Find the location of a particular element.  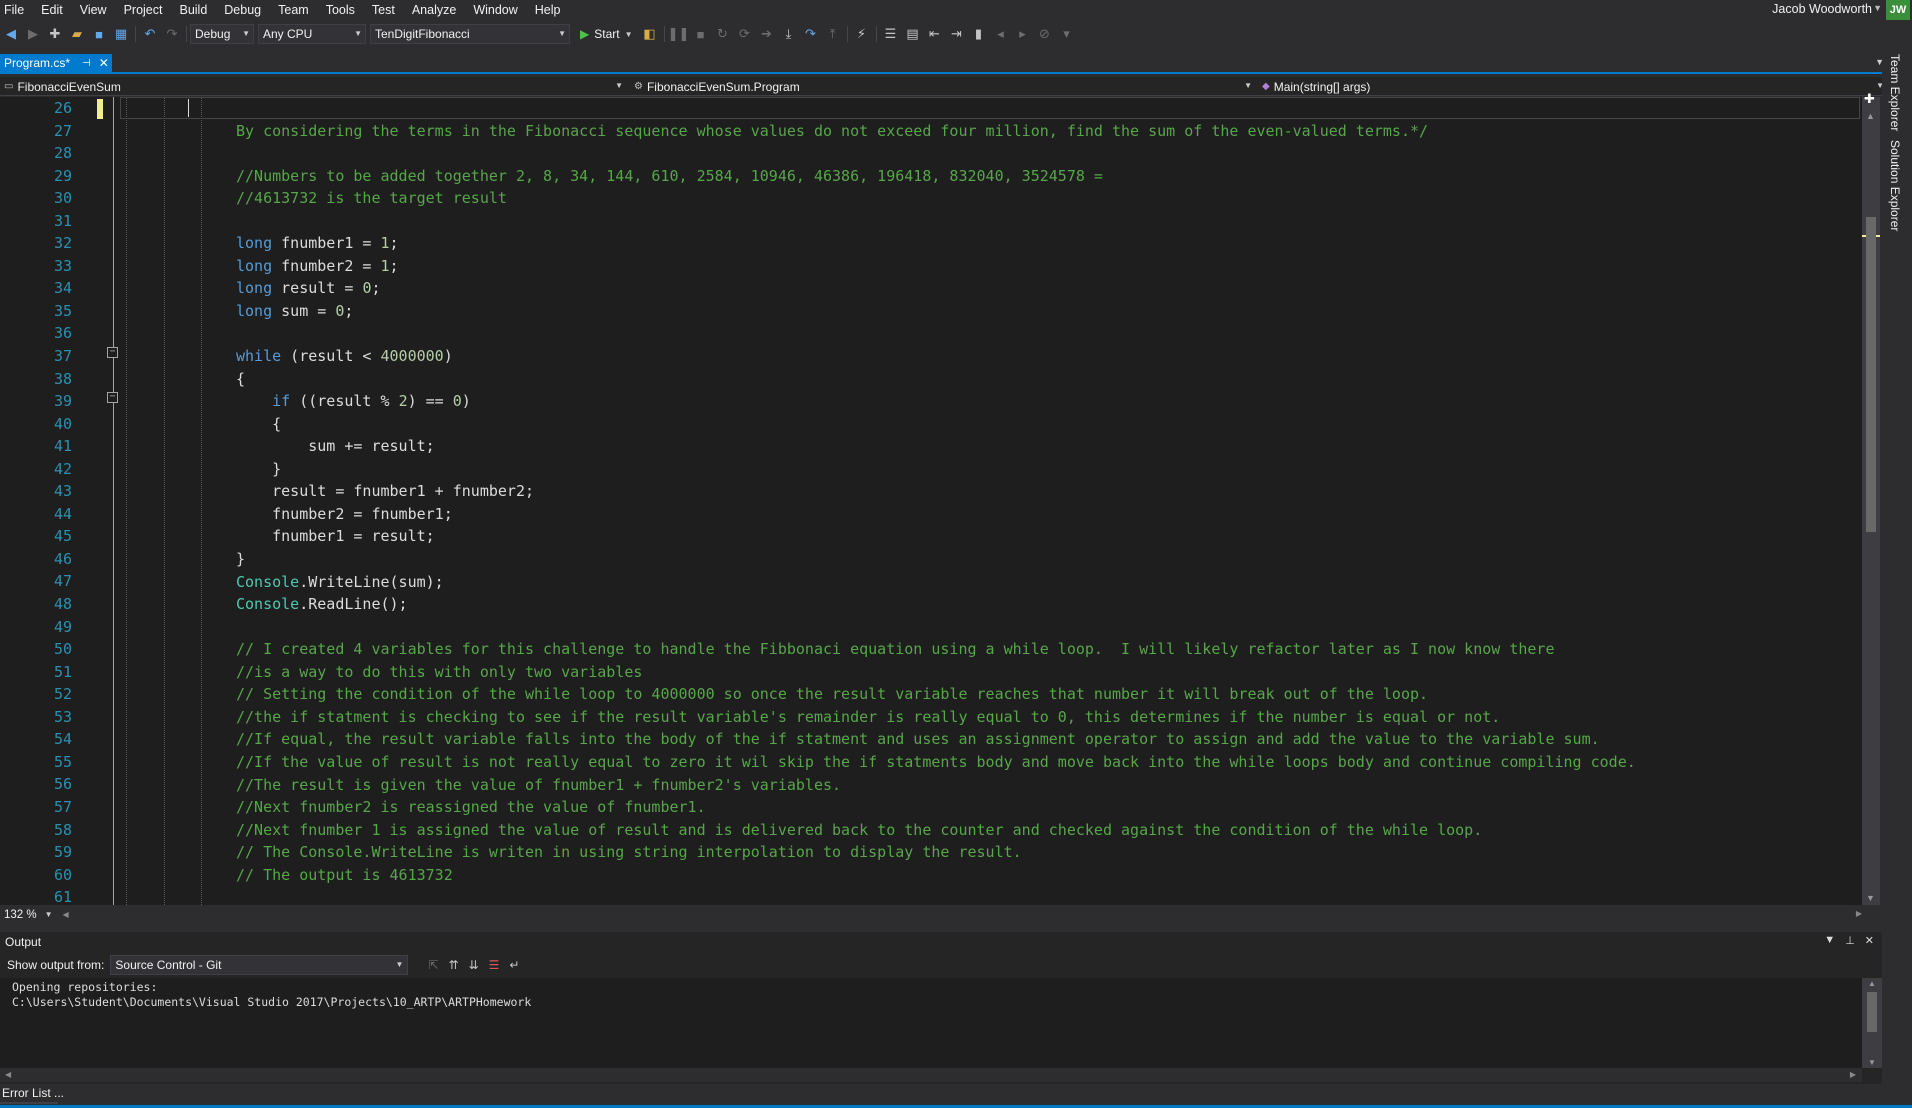

code-line: long result = 0; is located at coordinates (272, 288).